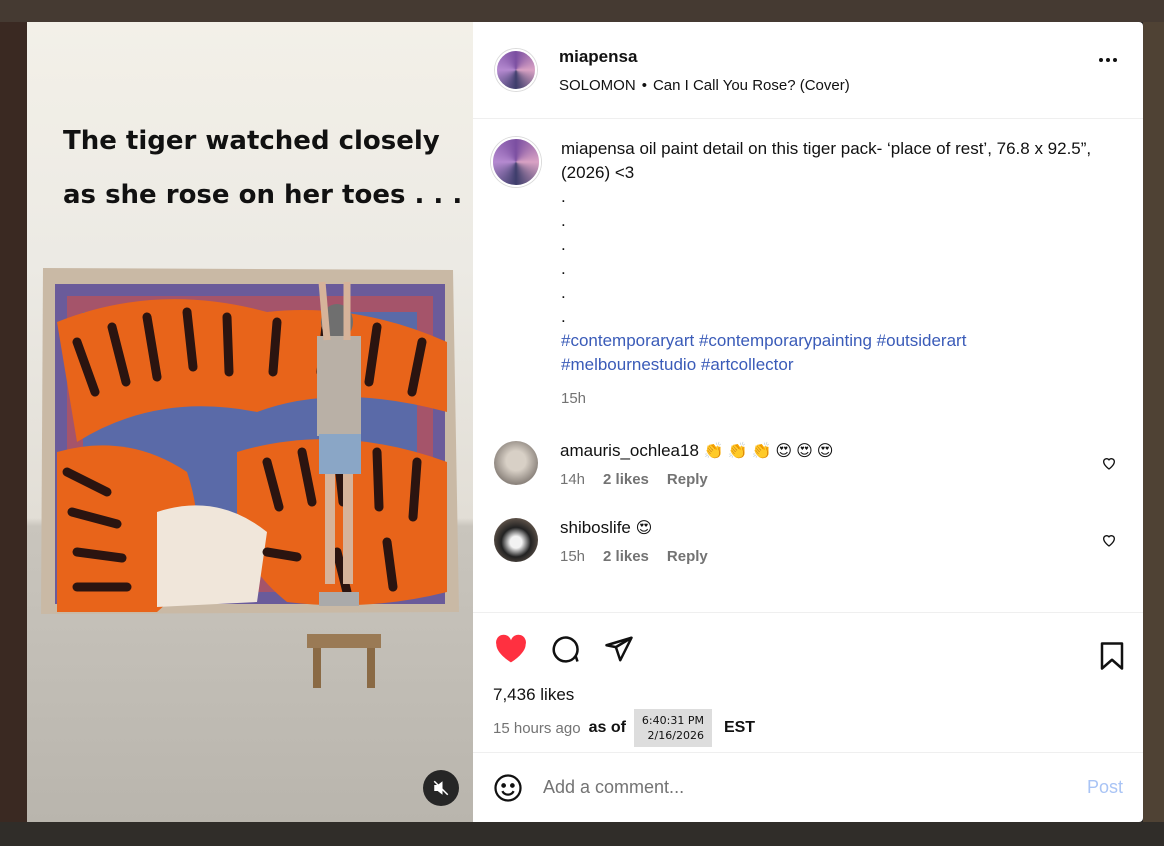  I want to click on bookmark-icon, so click(1112, 656).